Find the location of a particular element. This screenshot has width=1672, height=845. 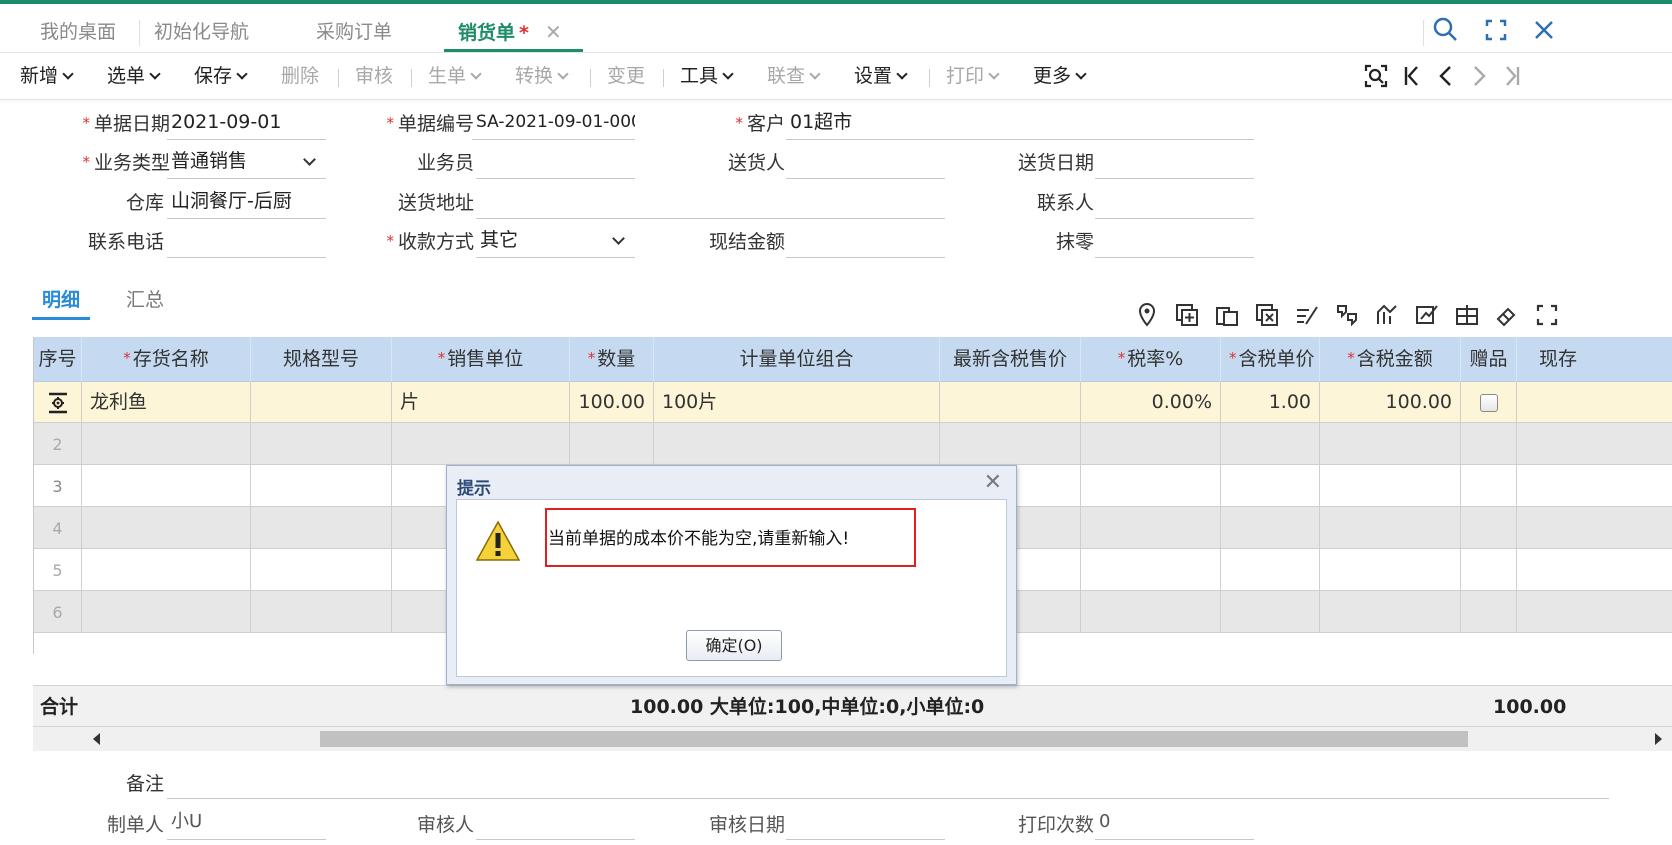

doc-date-field: 2021-09-01 is located at coordinates (246, 123).